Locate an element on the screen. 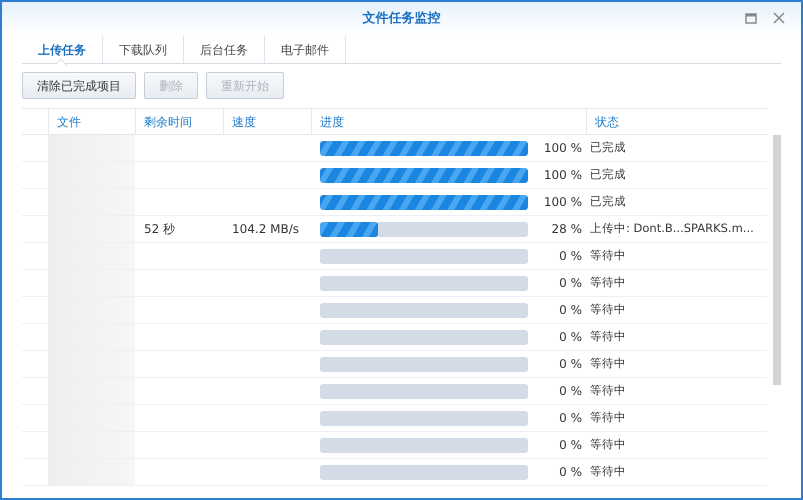 The image size is (803, 500). column-header: 状态 is located at coordinates (676, 121).